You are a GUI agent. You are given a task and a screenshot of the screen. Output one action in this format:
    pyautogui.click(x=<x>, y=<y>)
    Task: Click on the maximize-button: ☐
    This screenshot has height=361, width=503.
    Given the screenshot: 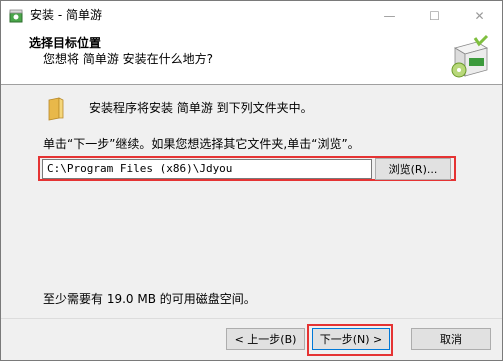 What is the action you would take?
    pyautogui.click(x=434, y=15)
    